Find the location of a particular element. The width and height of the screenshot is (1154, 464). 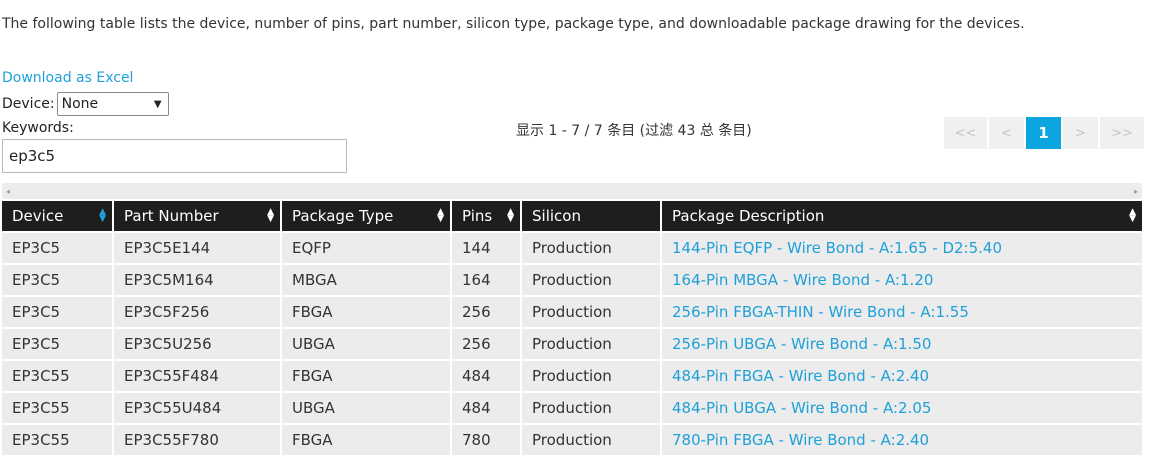

cell-part-number: EP3C55U484 is located at coordinates (197, 408).